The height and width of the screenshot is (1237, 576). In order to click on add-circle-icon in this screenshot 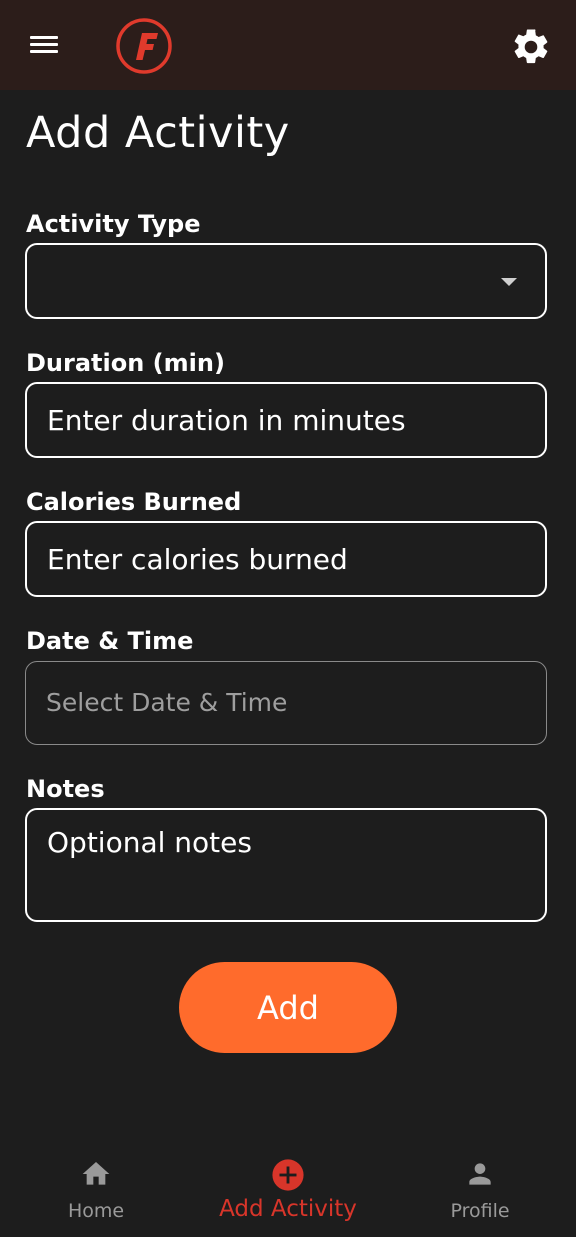, I will do `click(288, 1175)`.